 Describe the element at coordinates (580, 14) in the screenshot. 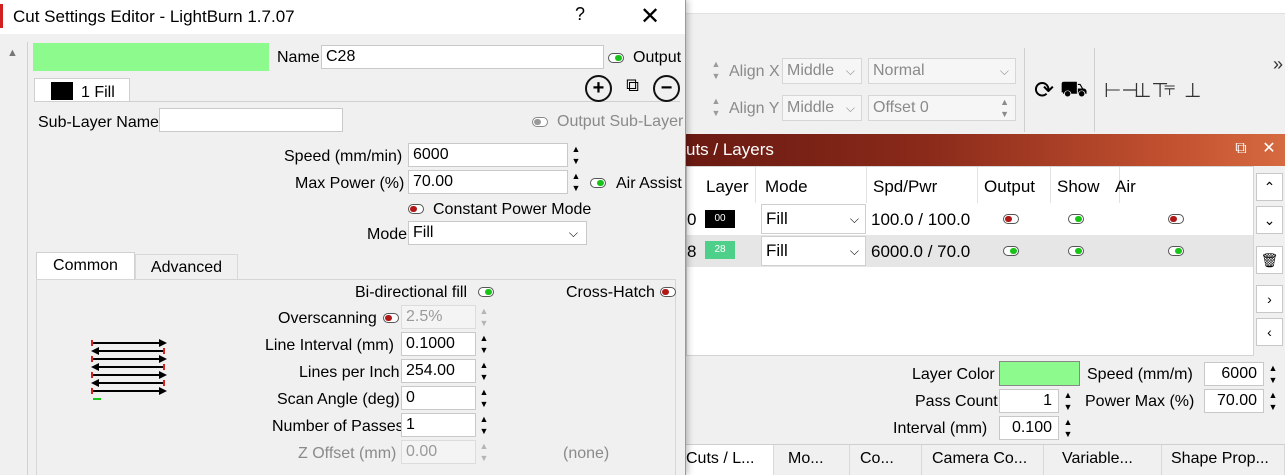

I see `help-button: ?` at that location.